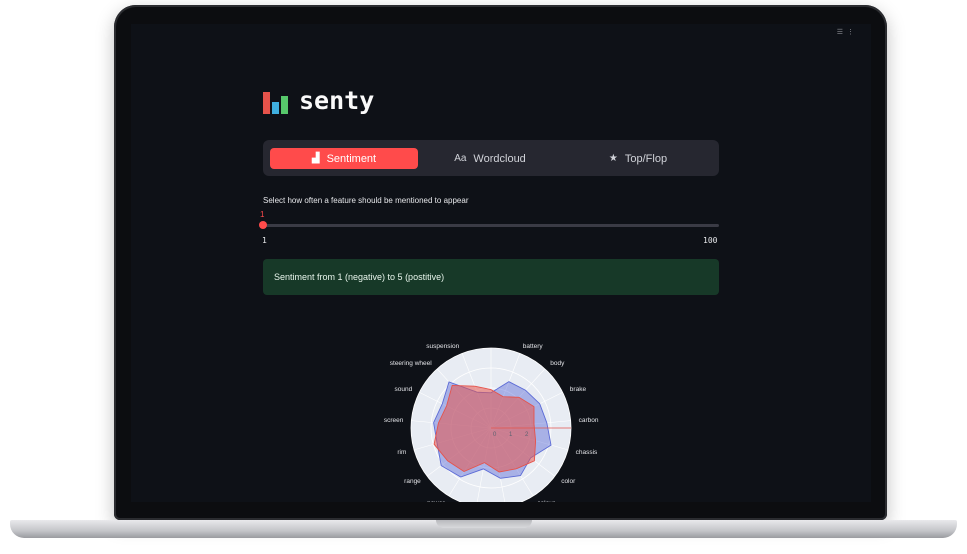 Image resolution: width=967 pixels, height=554 pixels. I want to click on radar-category-label: range, so click(412, 481).